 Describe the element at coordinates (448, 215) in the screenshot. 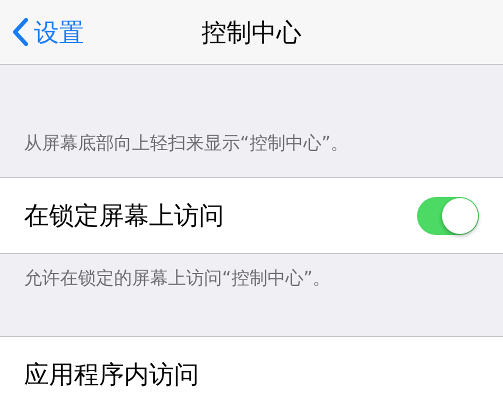

I see `toggle-switch` at that location.